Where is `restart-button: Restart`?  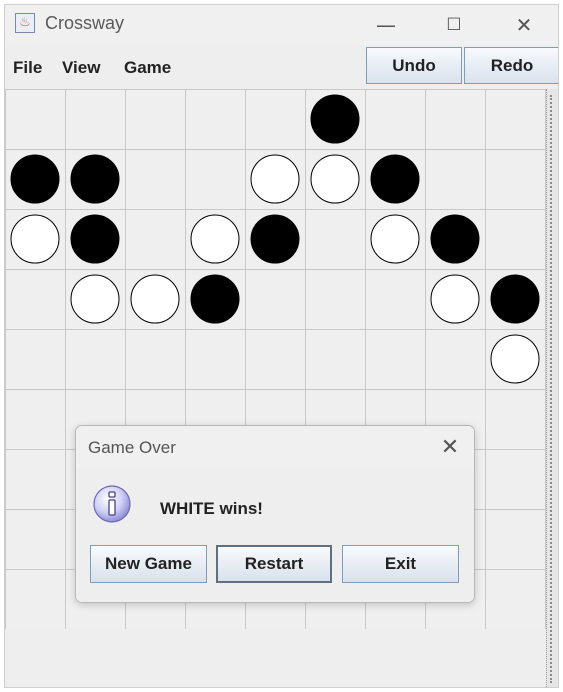
restart-button: Restart is located at coordinates (274, 564).